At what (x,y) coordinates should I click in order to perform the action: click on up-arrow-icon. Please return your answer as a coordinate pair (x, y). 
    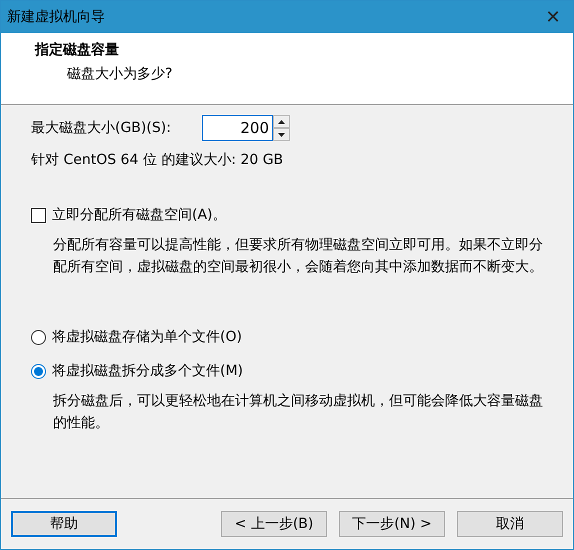
    Looking at the image, I should click on (281, 122).